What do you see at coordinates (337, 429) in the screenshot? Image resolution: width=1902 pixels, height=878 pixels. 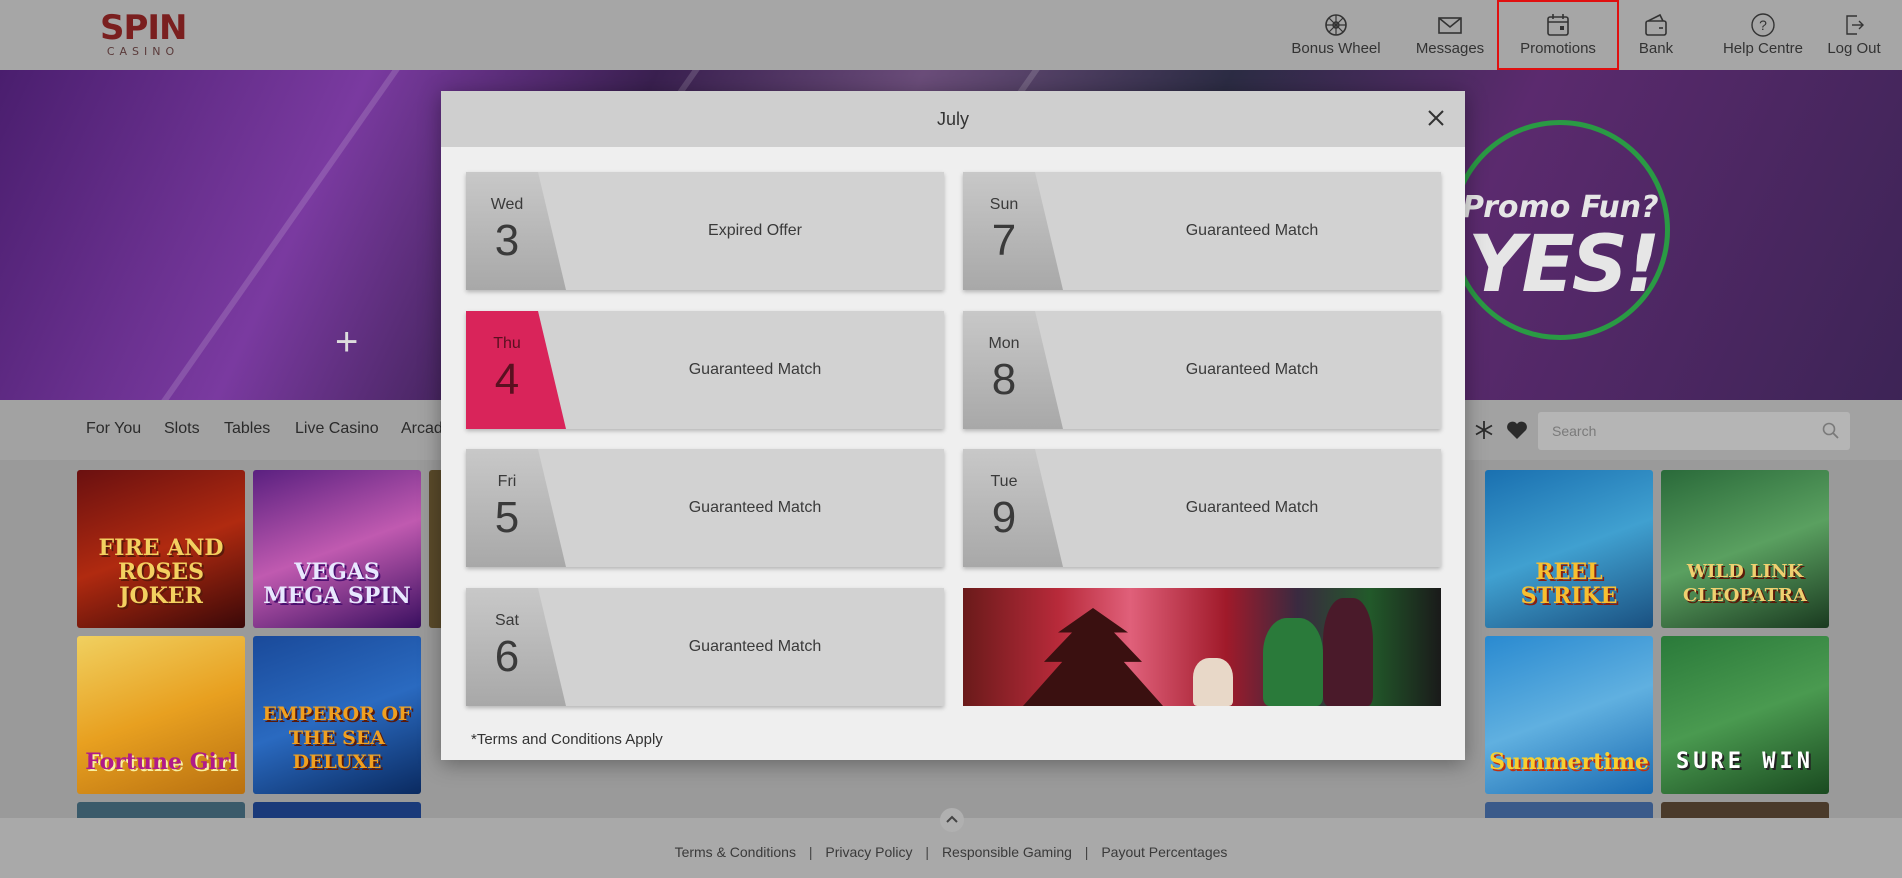 I see `category-live-casino: Live Casino` at bounding box center [337, 429].